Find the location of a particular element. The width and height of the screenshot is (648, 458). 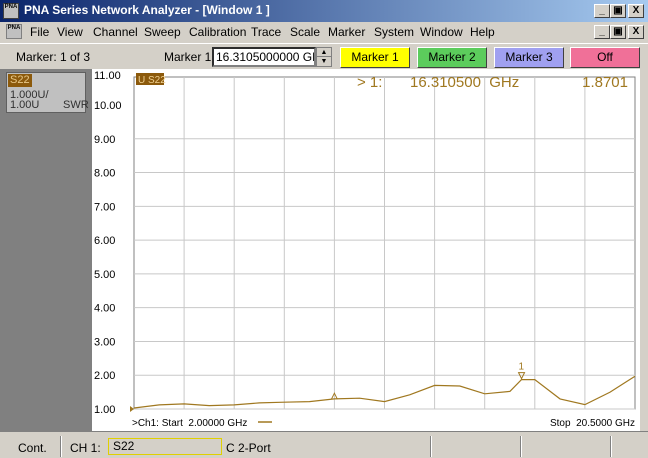

y-tick-label: 1.00 is located at coordinates (104, 410).